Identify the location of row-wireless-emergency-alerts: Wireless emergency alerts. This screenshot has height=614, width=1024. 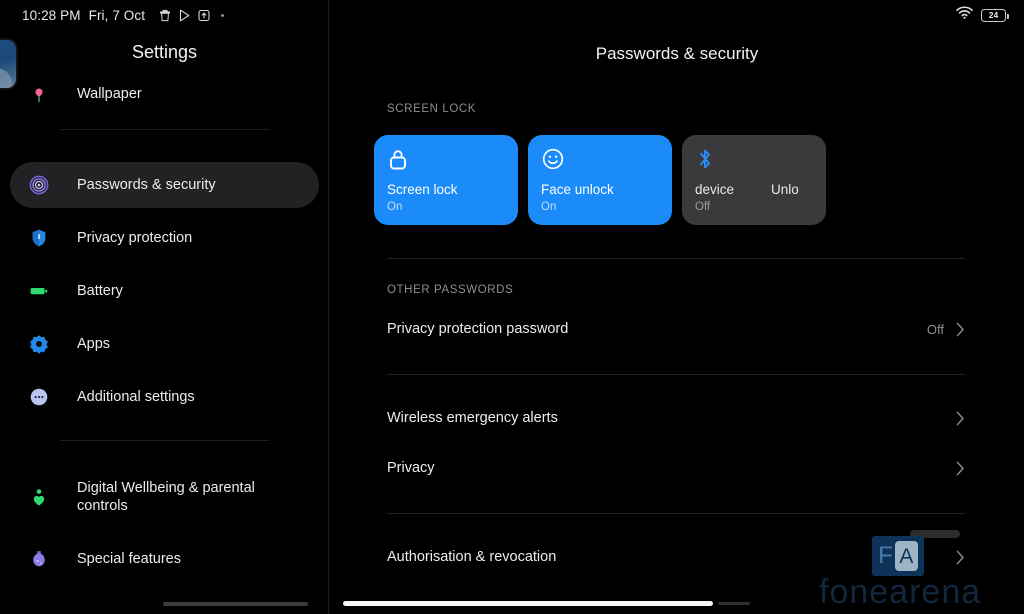
(676, 418).